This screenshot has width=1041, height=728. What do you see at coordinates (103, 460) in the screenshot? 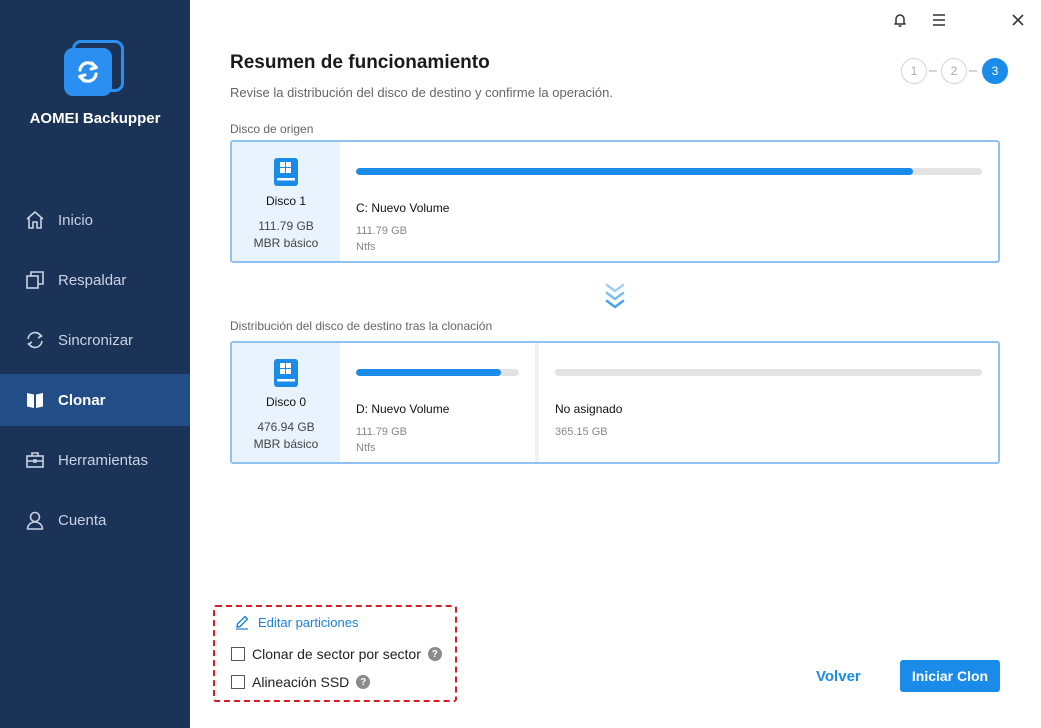
I see `sidebar-item-label: Herramientas` at bounding box center [103, 460].